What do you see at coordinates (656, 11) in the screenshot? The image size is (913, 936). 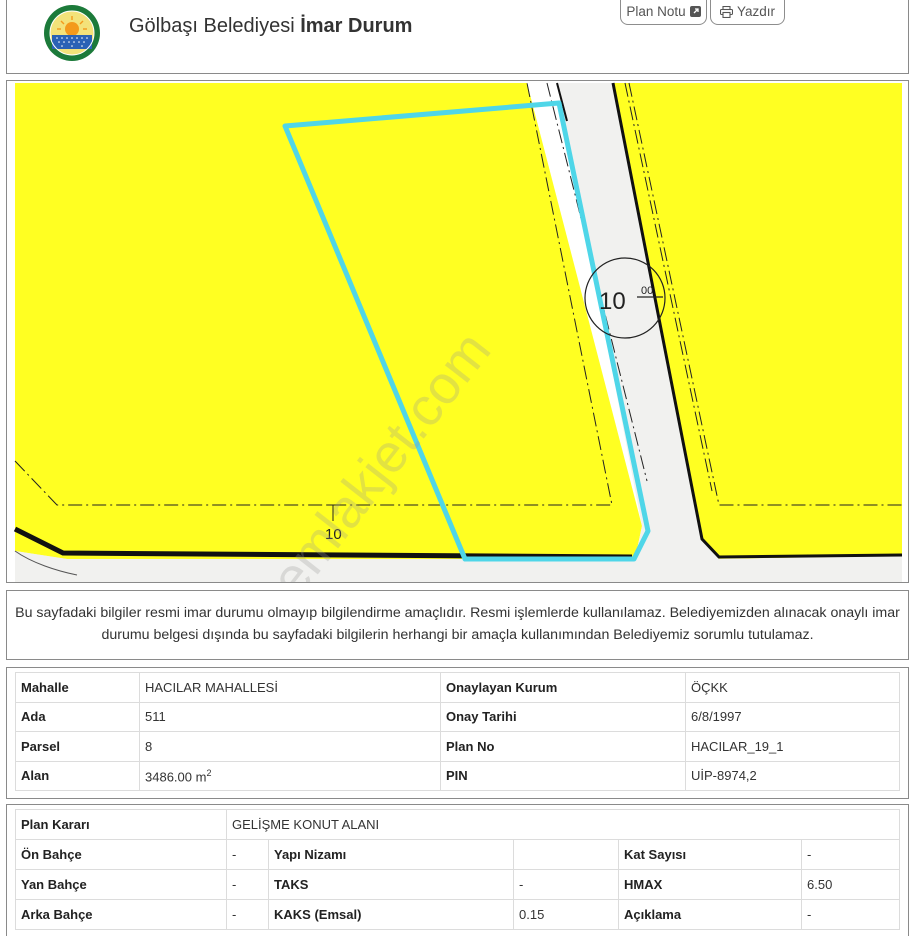 I see `plan-notu-label: Plan Notu` at bounding box center [656, 11].